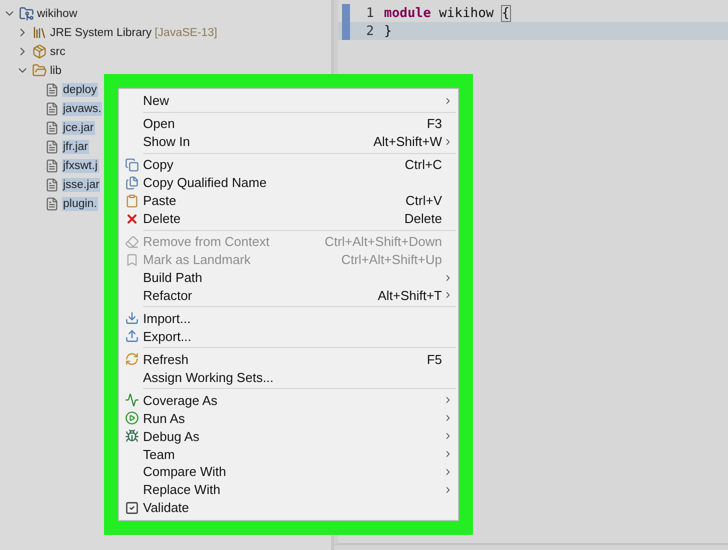  What do you see at coordinates (506, 13) in the screenshot?
I see `code-text: {` at bounding box center [506, 13].